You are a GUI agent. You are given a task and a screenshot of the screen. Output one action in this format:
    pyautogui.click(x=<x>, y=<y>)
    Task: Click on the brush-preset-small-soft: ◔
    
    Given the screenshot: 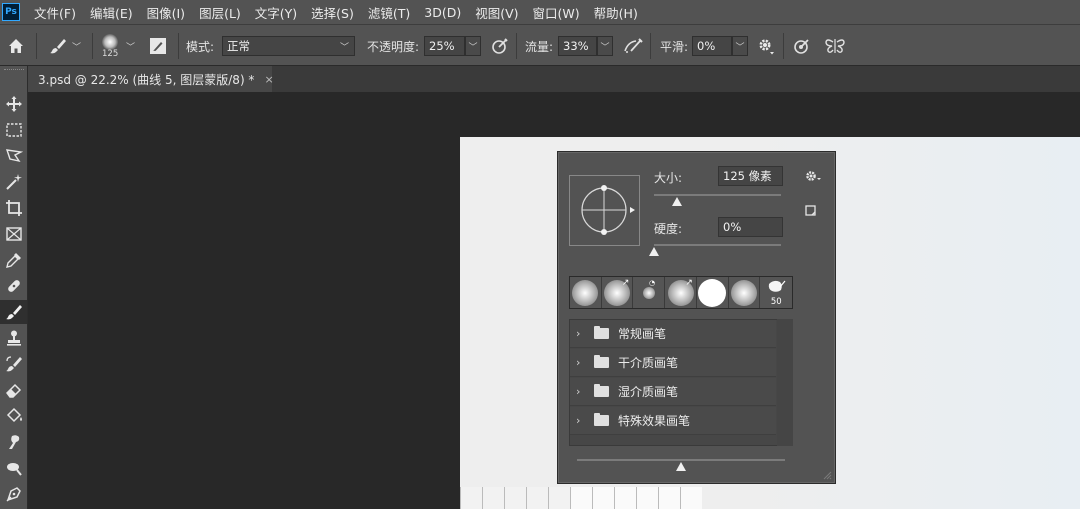 What is the action you would take?
    pyautogui.click(x=649, y=292)
    